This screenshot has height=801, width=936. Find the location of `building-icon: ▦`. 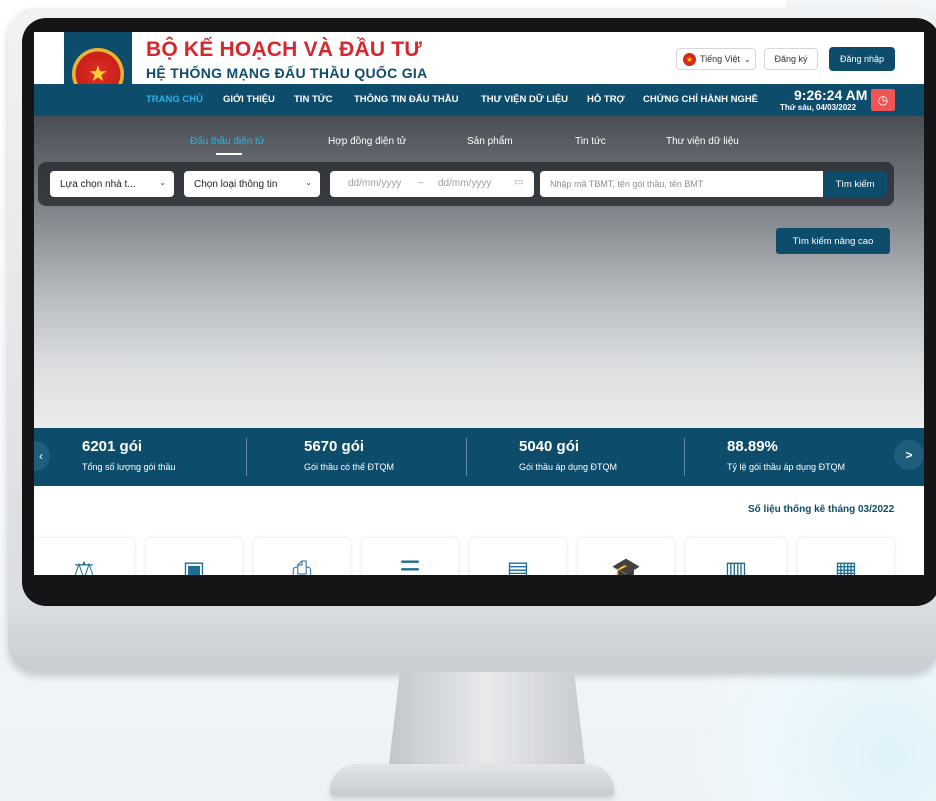

building-icon: ▦ is located at coordinates (846, 566).